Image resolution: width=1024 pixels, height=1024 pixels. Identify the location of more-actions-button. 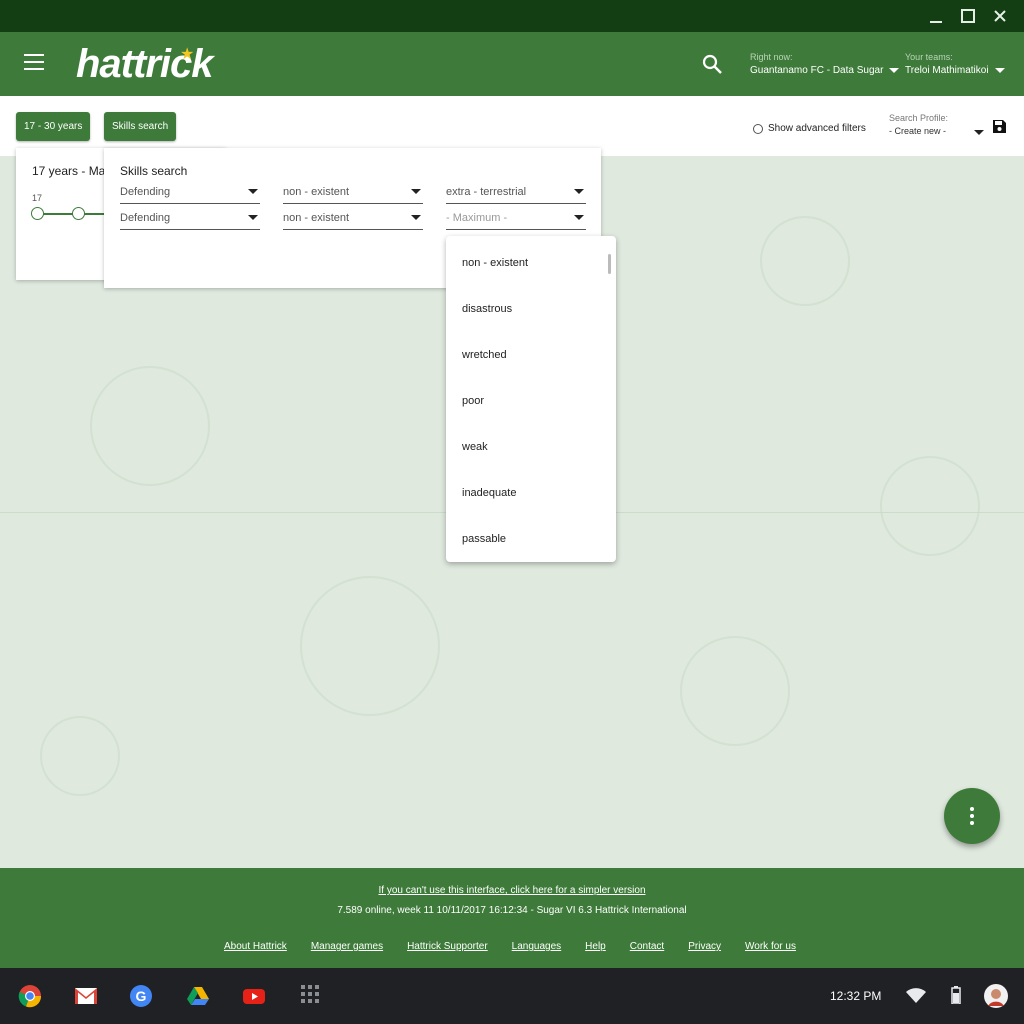
(972, 816).